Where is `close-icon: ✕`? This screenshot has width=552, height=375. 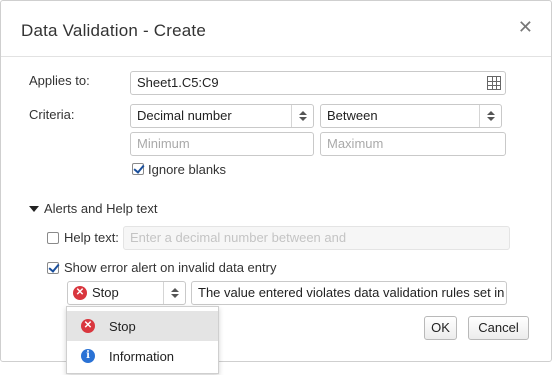
close-icon: ✕ is located at coordinates (525, 27).